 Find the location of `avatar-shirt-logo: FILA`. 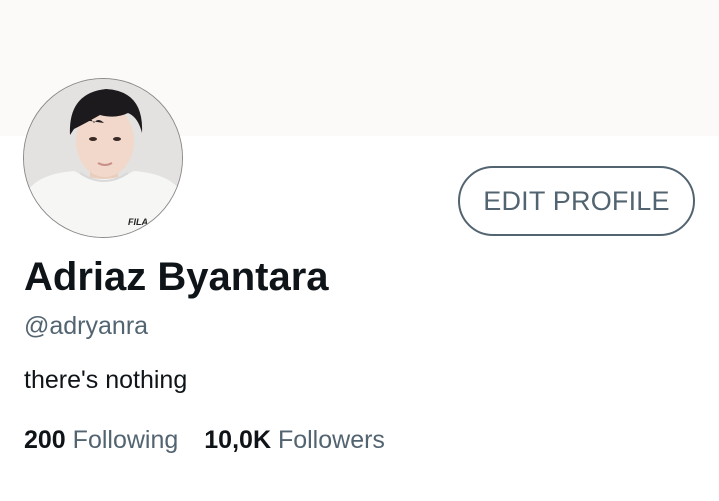

avatar-shirt-logo: FILA is located at coordinates (138, 222).